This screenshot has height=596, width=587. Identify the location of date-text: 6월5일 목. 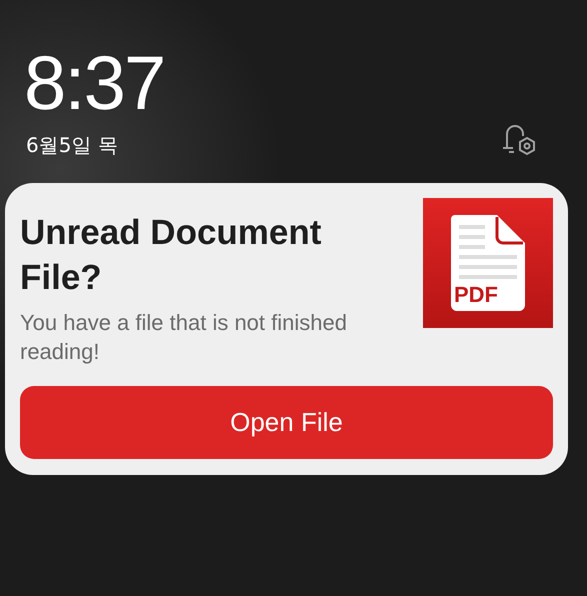
(72, 145).